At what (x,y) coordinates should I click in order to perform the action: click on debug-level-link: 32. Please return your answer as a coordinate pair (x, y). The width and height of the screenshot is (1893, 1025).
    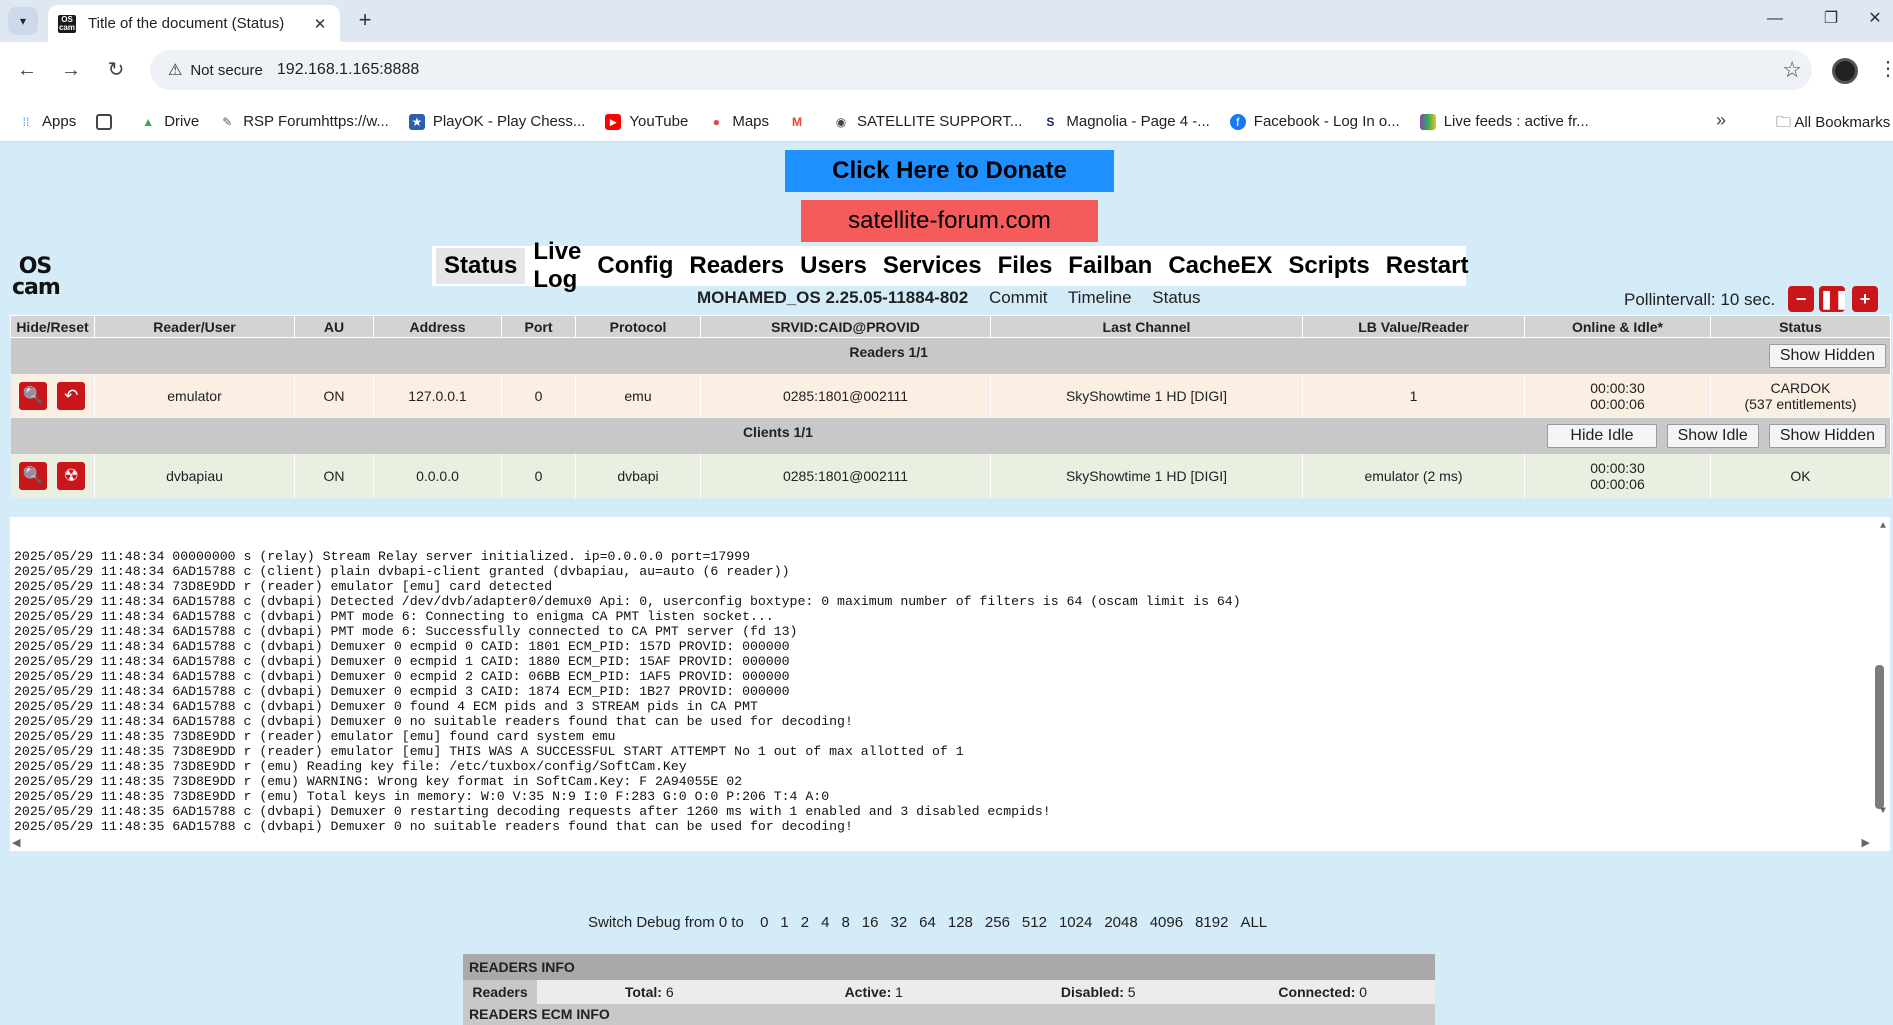
    Looking at the image, I should click on (898, 922).